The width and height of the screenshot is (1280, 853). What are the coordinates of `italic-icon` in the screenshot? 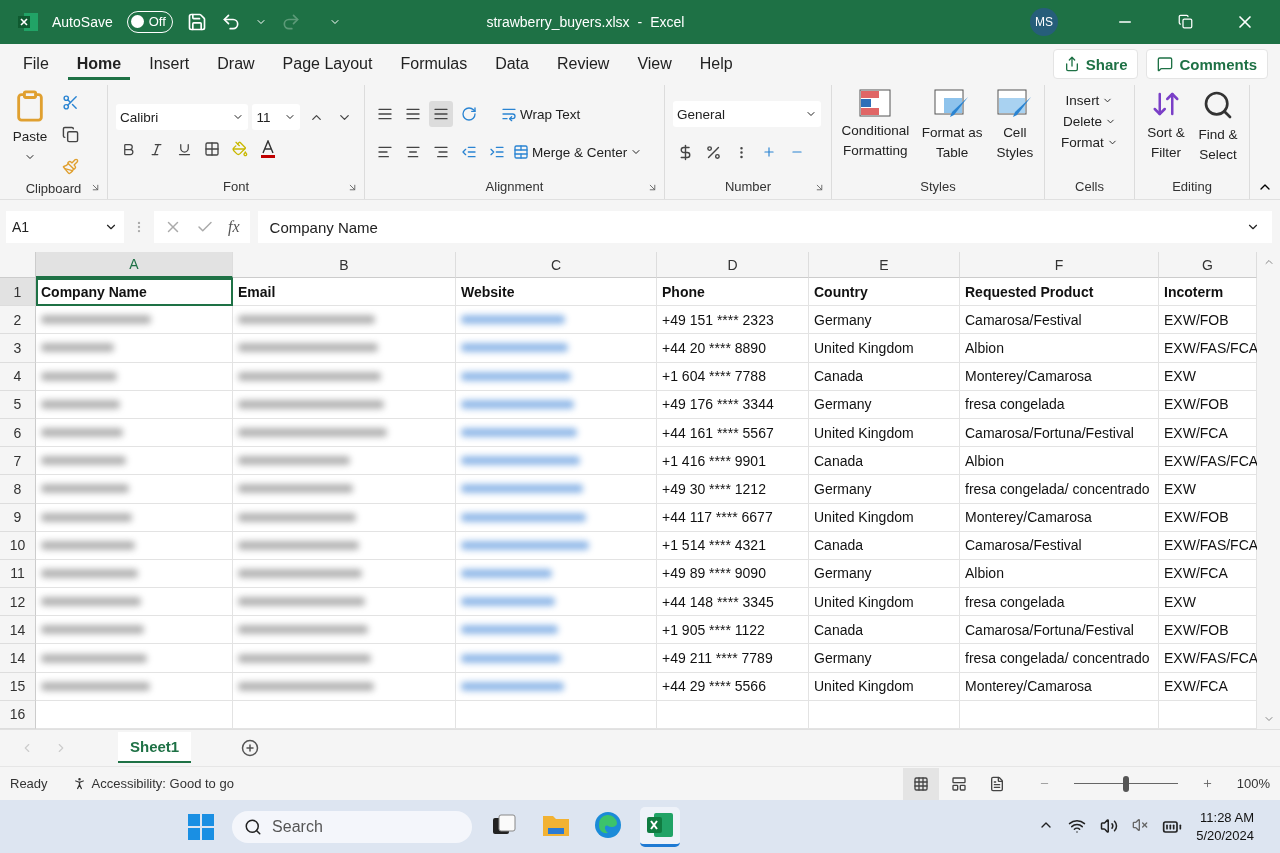 It's located at (156, 149).